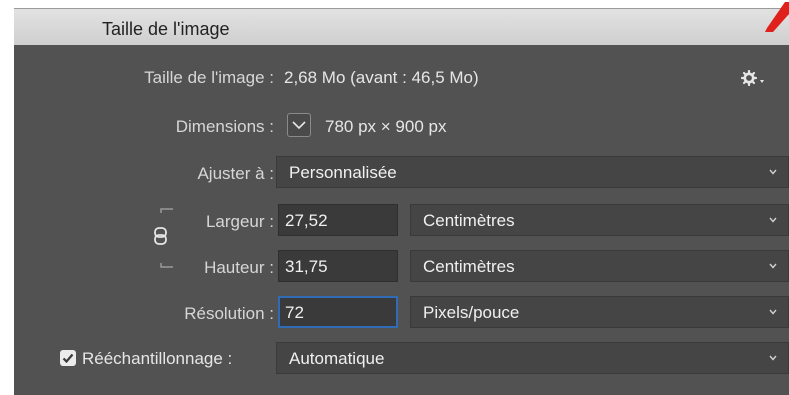 The height and width of the screenshot is (395, 789). What do you see at coordinates (469, 220) in the screenshot?
I see `width-unit: Centimètres` at bounding box center [469, 220].